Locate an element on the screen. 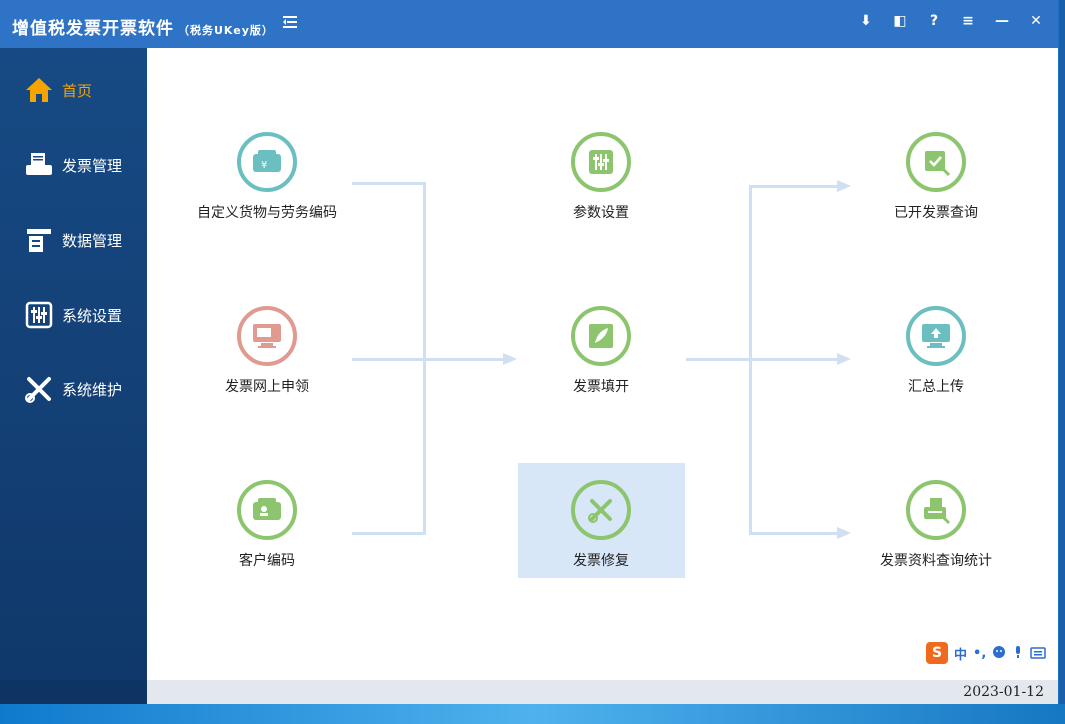 Image resolution: width=1065 pixels, height=724 pixels. node-invoice-apply: 发票网上申领 is located at coordinates (267, 351).